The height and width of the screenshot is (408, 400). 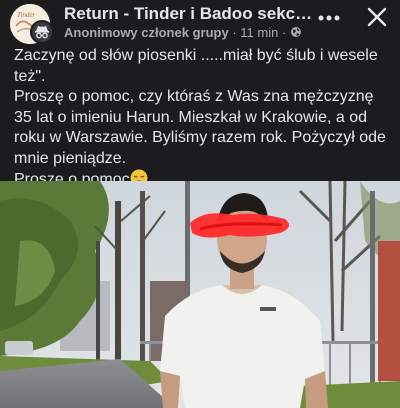 I want to click on close-button, so click(x=377, y=17).